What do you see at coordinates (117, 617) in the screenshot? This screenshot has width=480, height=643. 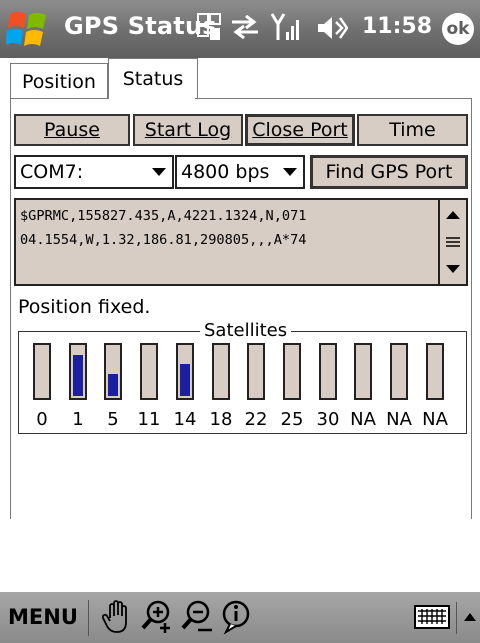 I see `hand-icon` at bounding box center [117, 617].